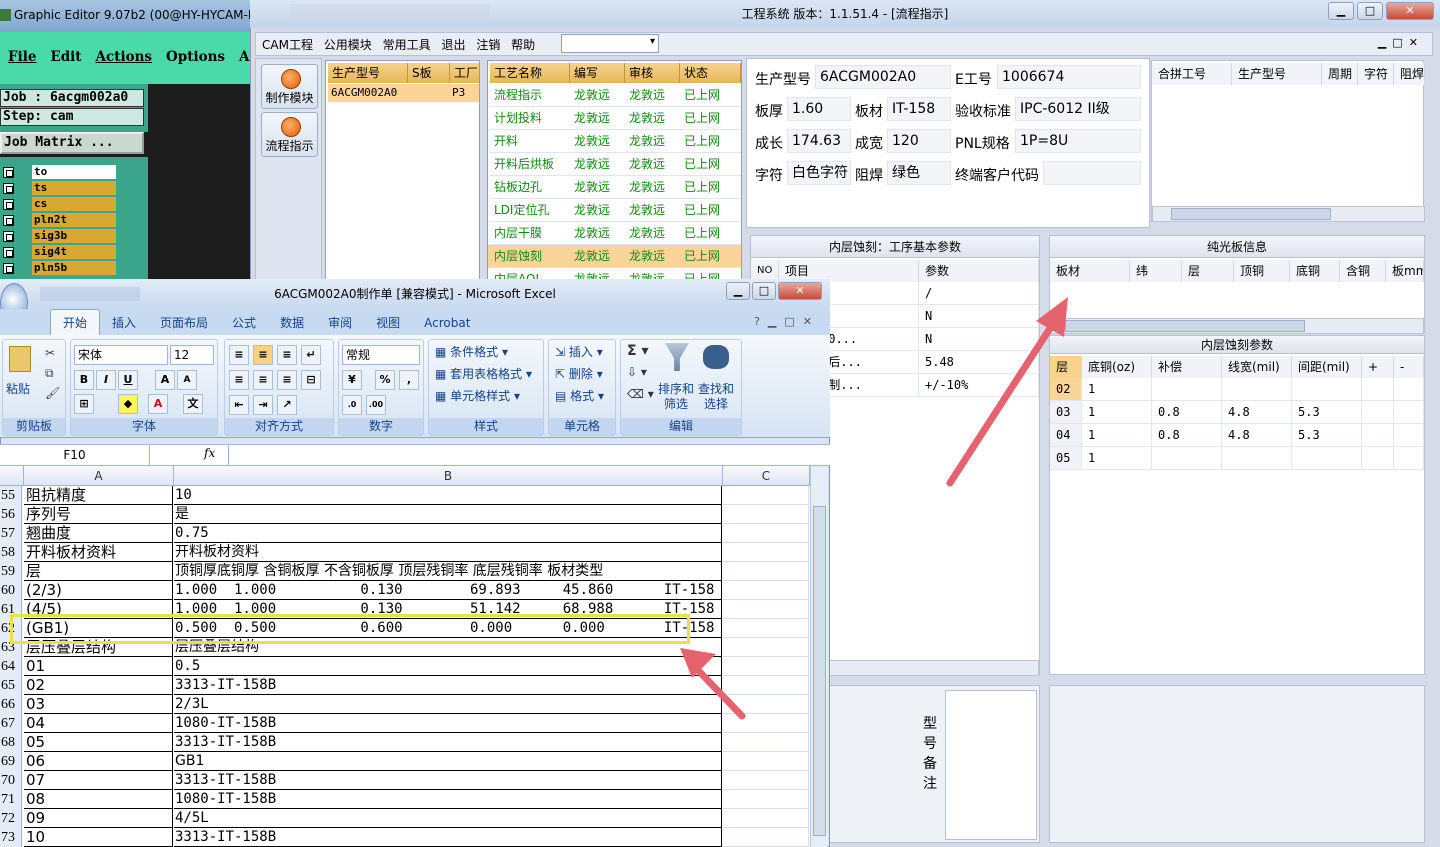  What do you see at coordinates (991, 765) in the screenshot?
I see `remark-textarea` at bounding box center [991, 765].